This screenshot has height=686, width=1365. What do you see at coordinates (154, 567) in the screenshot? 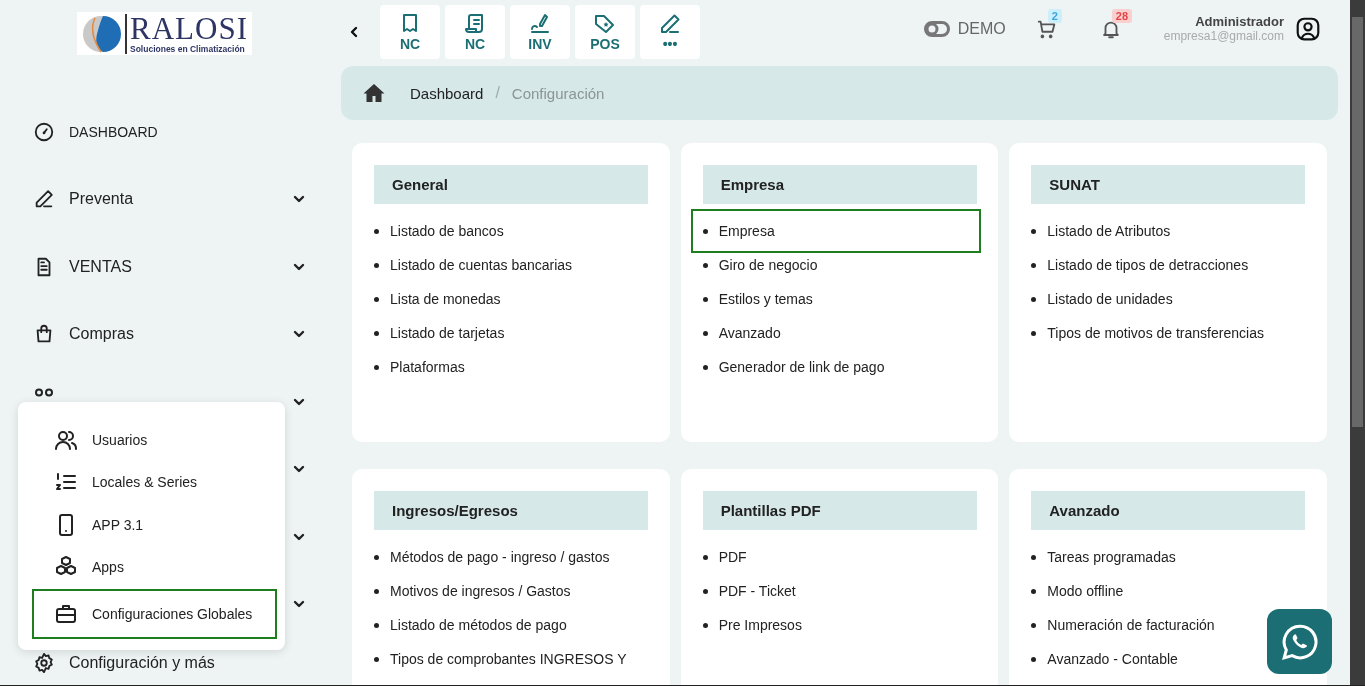
I see `menu-item: Apps` at bounding box center [154, 567].